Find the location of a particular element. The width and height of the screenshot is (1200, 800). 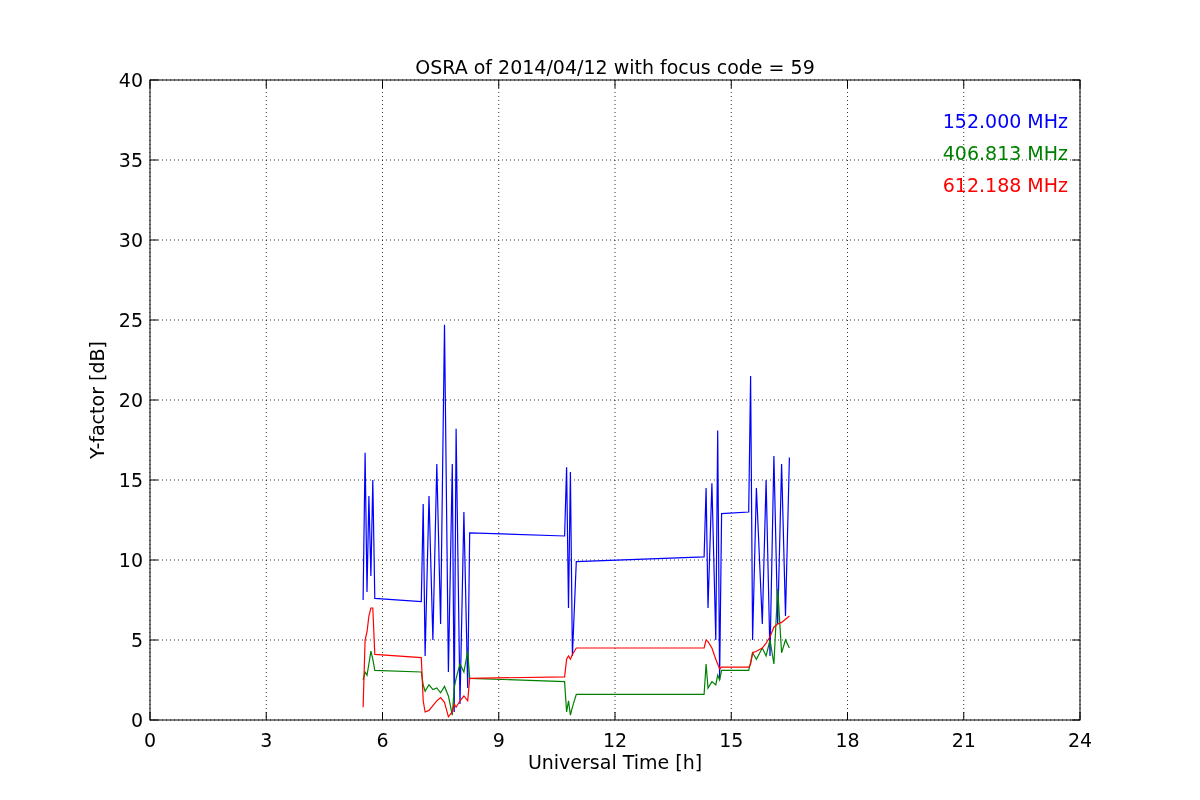

x-axis-label: Universal Time [h] is located at coordinates (615, 762).